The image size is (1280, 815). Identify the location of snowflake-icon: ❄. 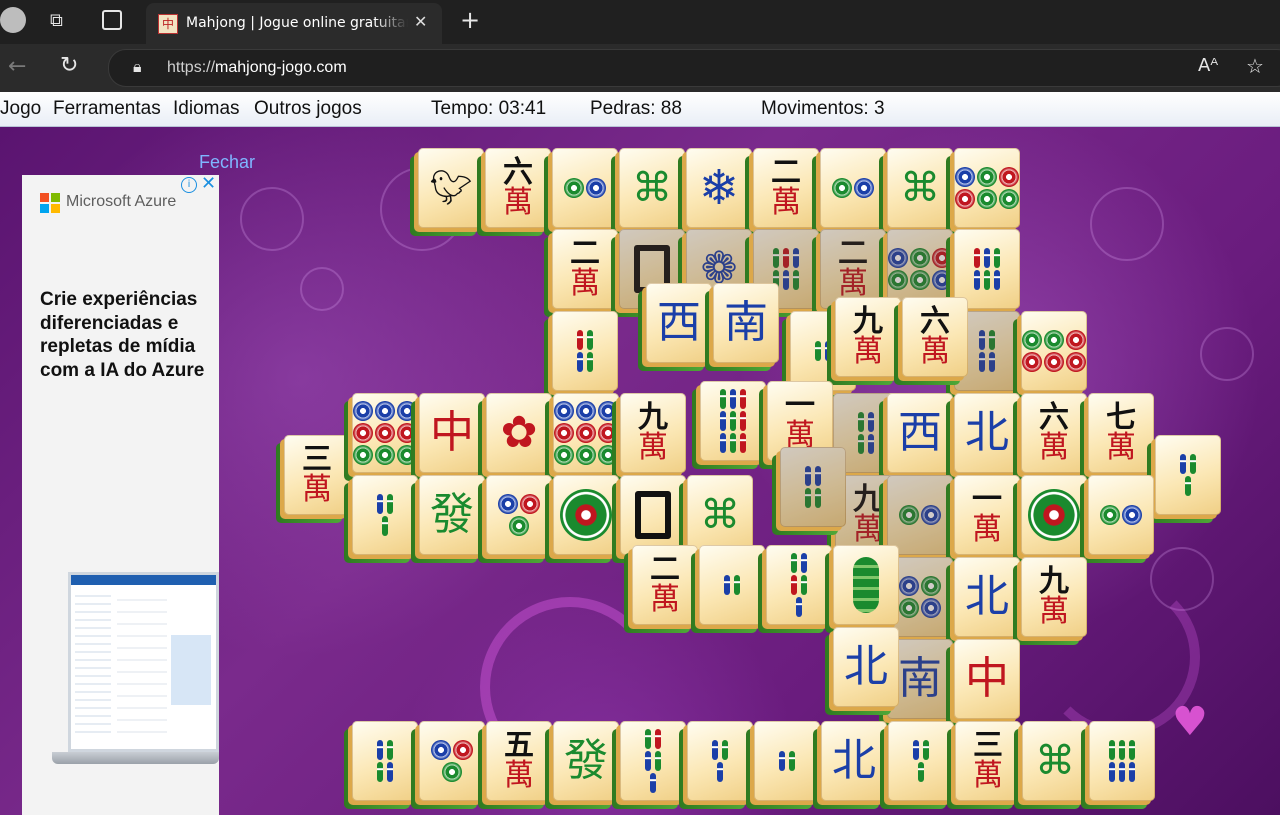
(719, 188).